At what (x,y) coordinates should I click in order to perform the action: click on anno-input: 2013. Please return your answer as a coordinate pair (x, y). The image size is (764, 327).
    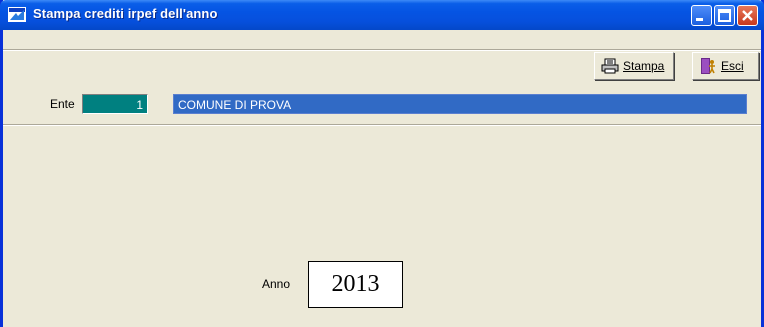
    Looking at the image, I should click on (355, 284).